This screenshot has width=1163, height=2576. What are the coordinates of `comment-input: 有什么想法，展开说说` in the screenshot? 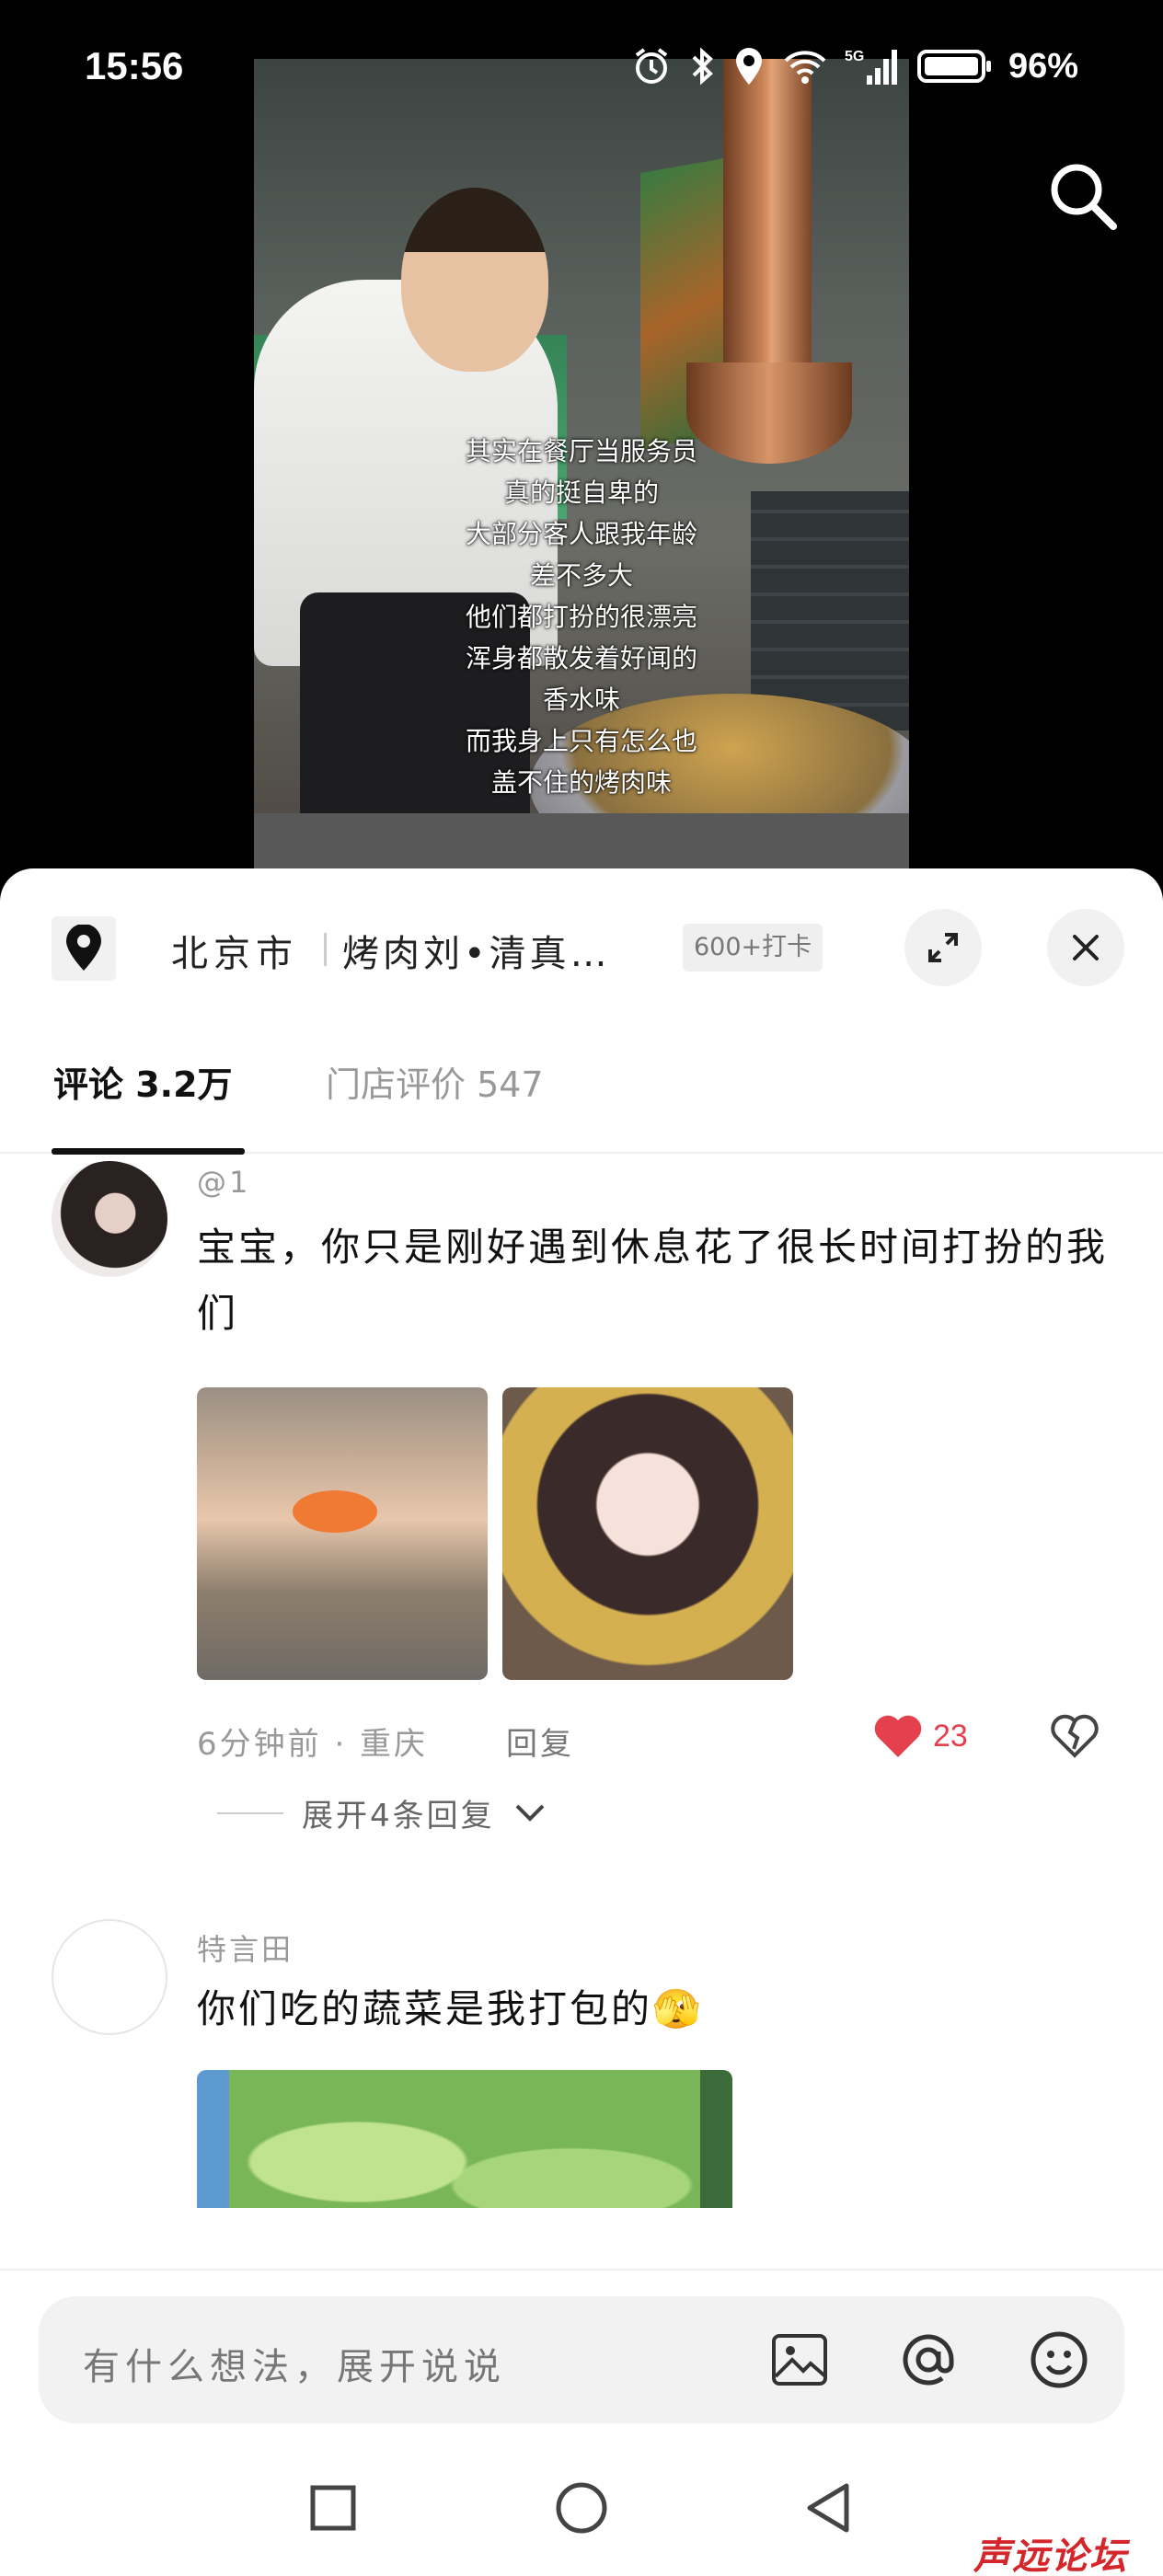 It's located at (581, 2359).